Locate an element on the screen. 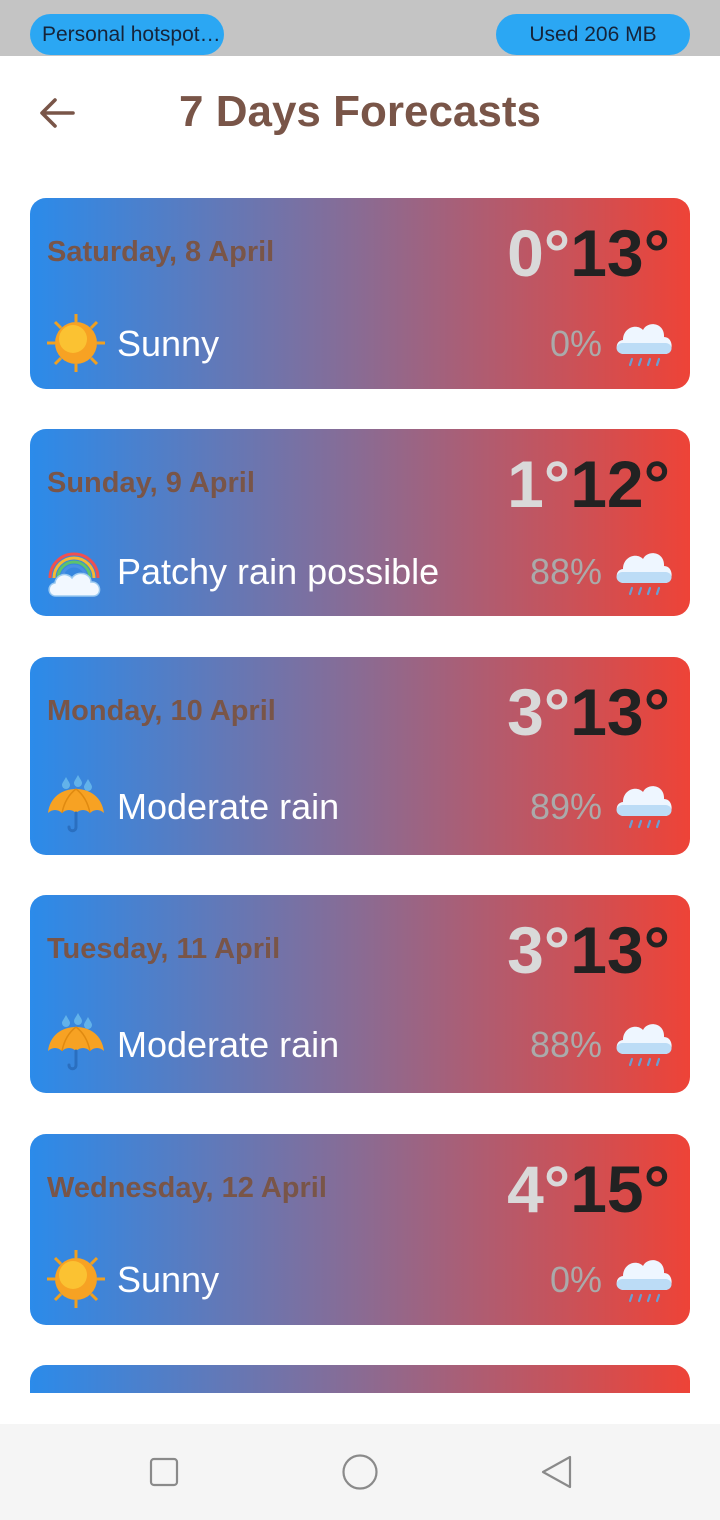 The width and height of the screenshot is (720, 1520). rain-chance: 89% is located at coordinates (565, 806).